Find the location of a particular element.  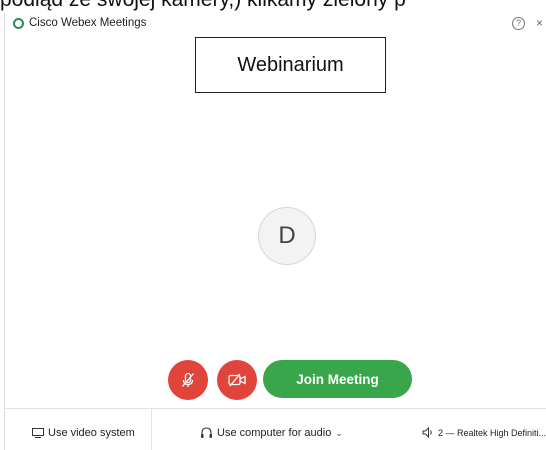

headset-icon is located at coordinates (206, 432).